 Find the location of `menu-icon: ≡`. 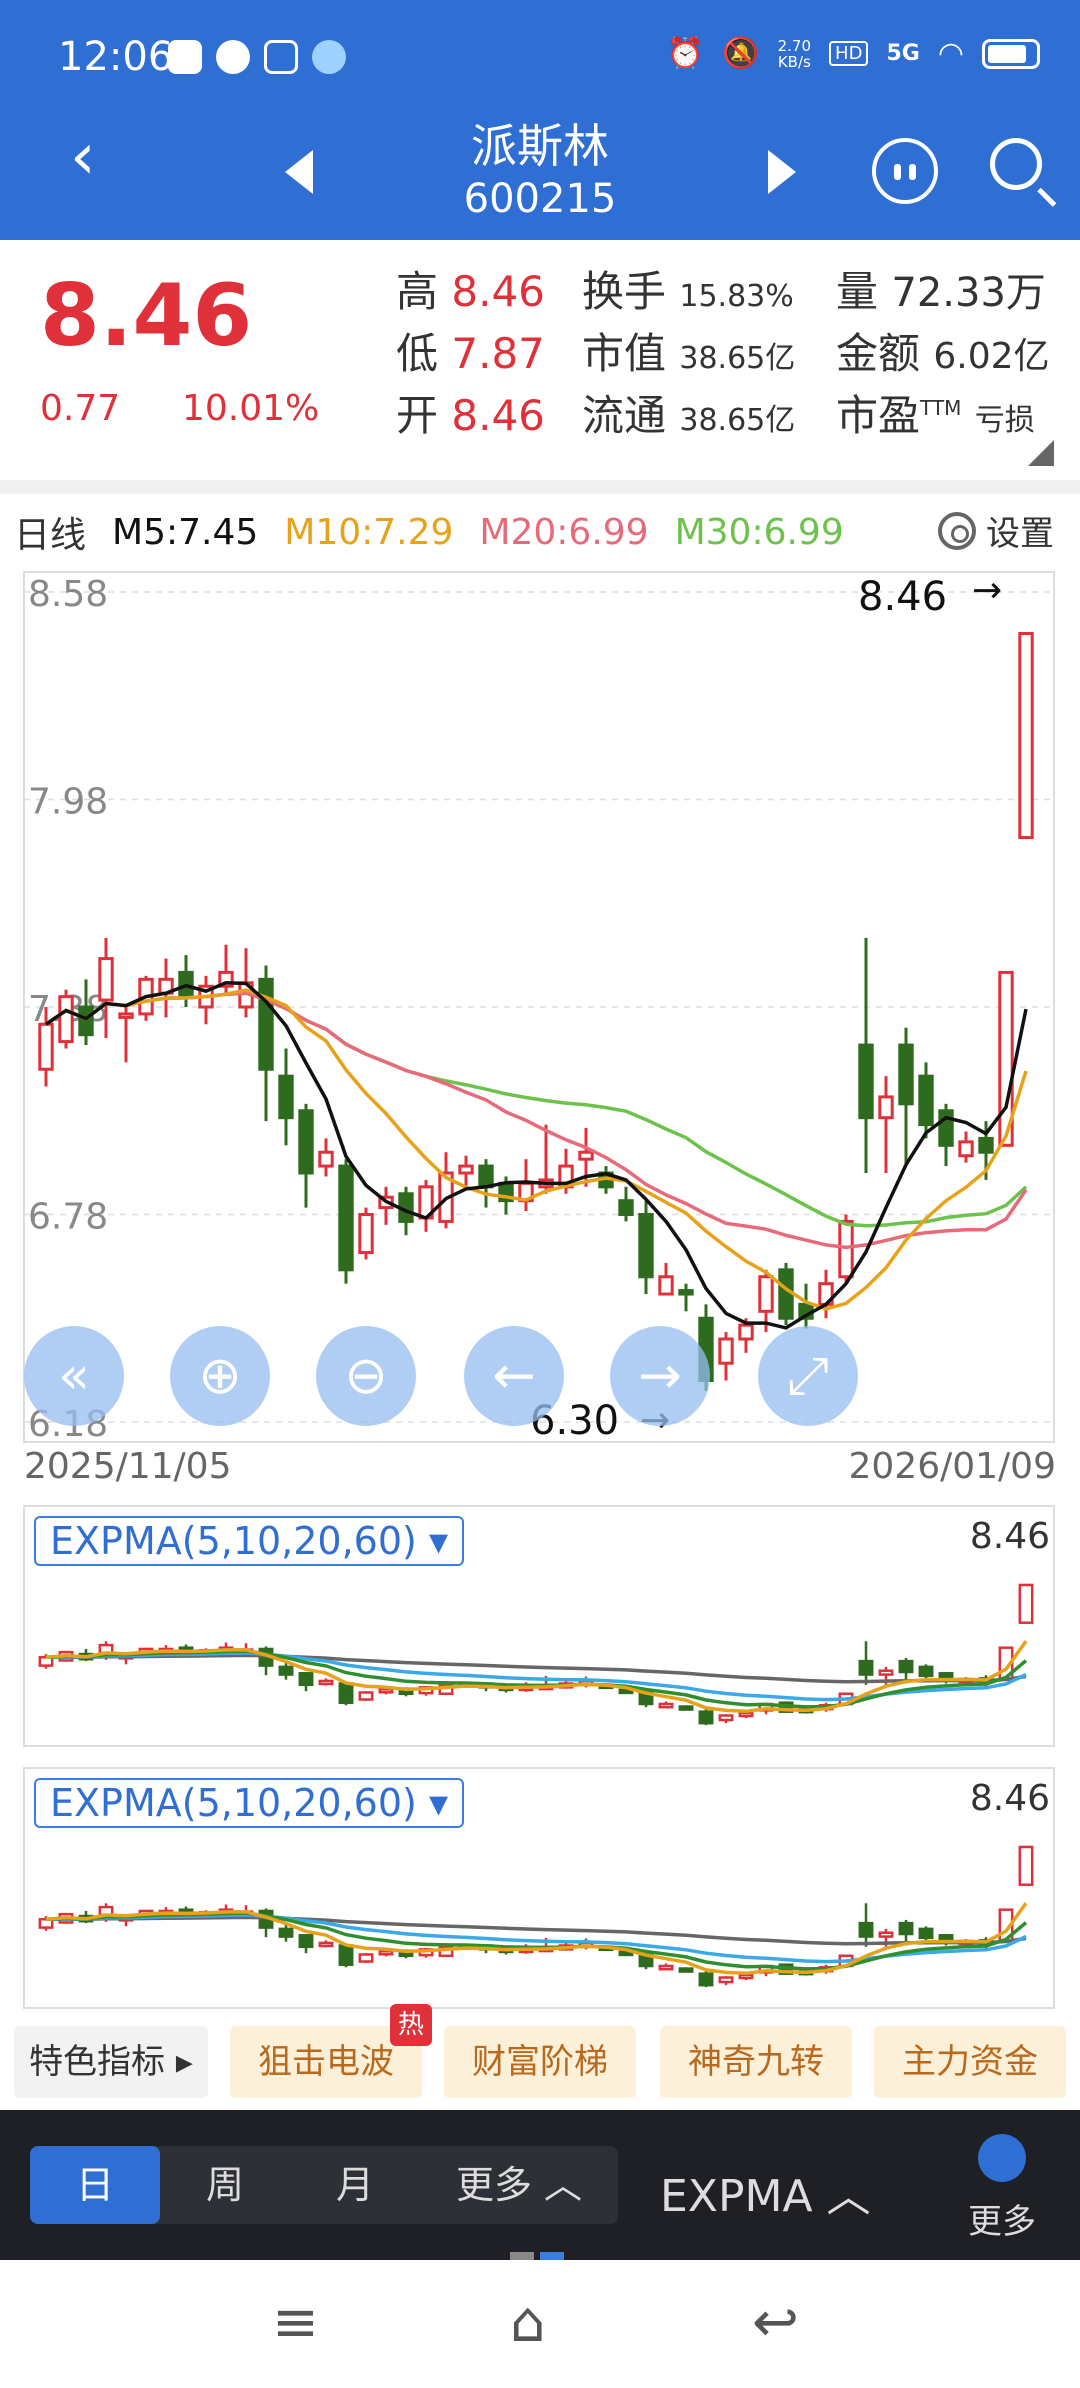

menu-icon: ≡ is located at coordinates (295, 2322).